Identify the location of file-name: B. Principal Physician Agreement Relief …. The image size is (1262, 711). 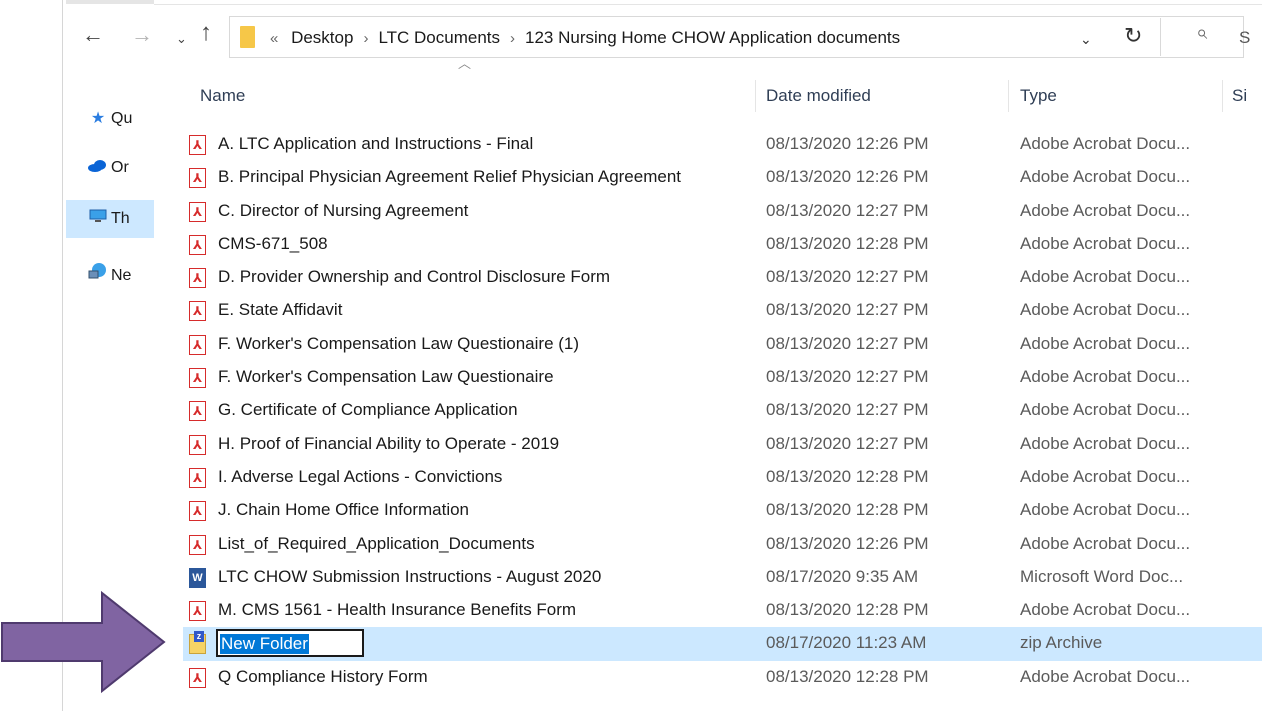
(449, 177).